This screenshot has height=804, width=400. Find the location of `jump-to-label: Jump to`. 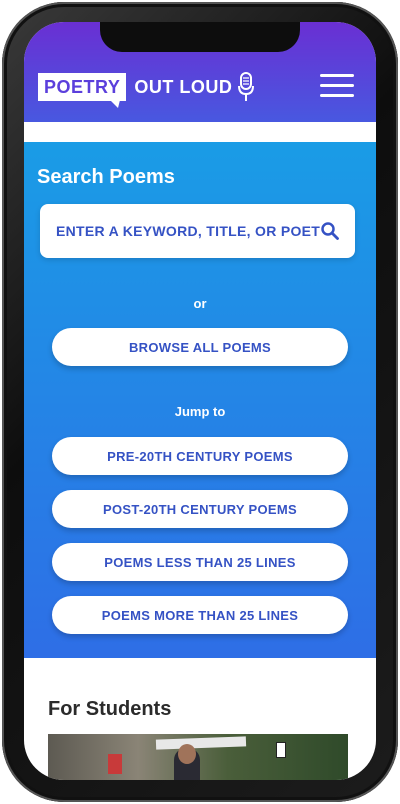

jump-to-label: Jump to is located at coordinates (200, 411).